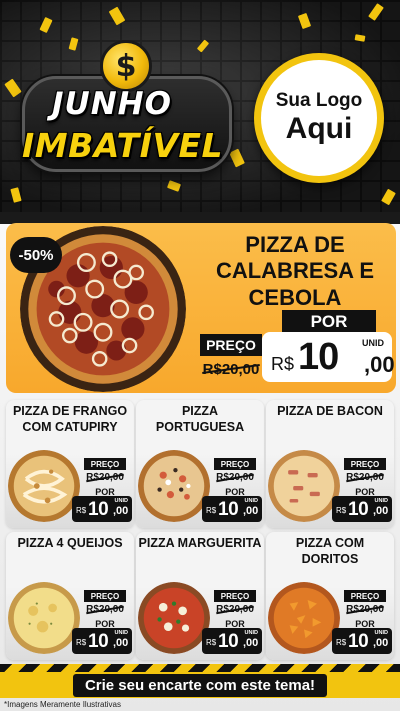  Describe the element at coordinates (231, 345) in the screenshot. I see `featured-preco-label: PREÇO` at that location.